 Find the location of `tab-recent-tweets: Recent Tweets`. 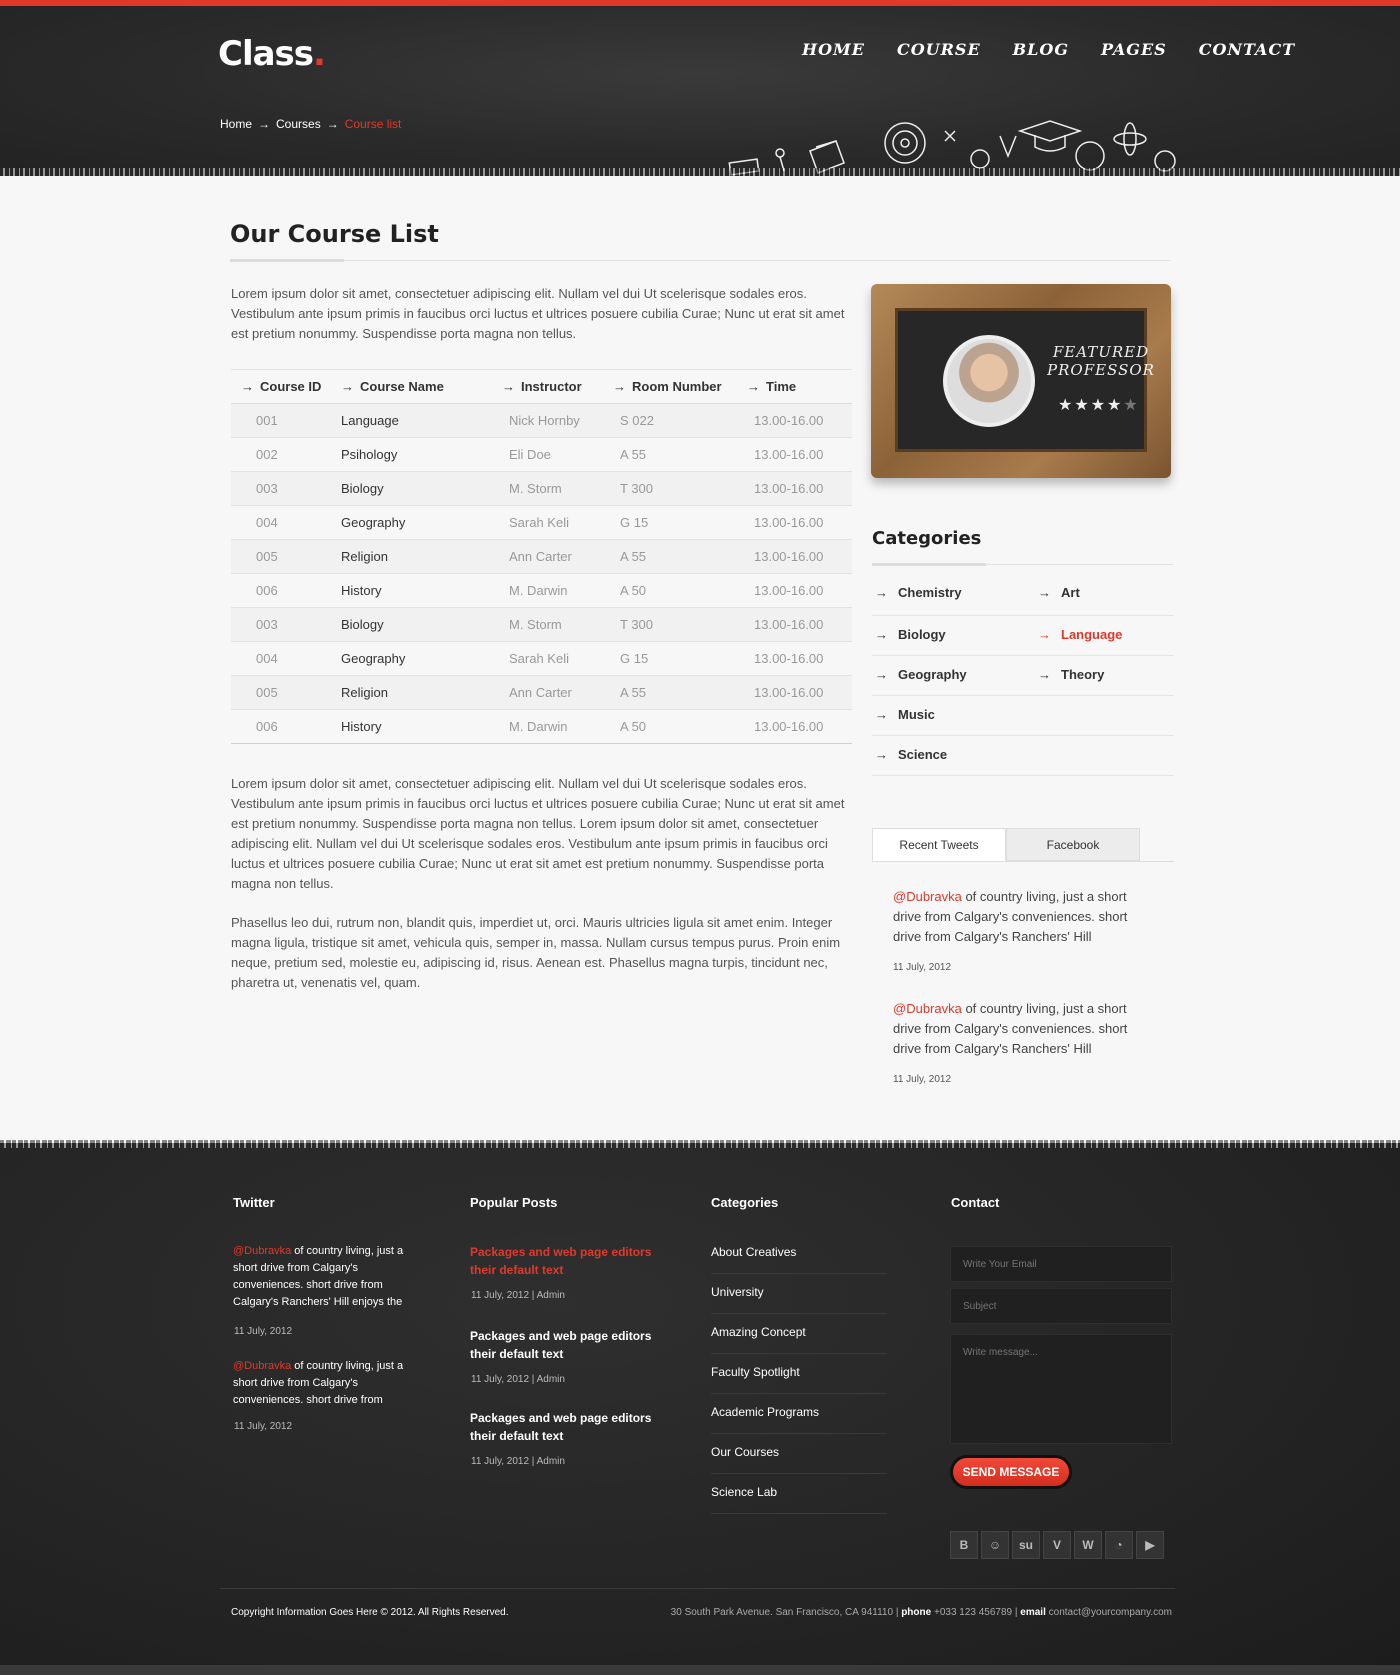

tab-recent-tweets: Recent Tweets is located at coordinates (939, 844).